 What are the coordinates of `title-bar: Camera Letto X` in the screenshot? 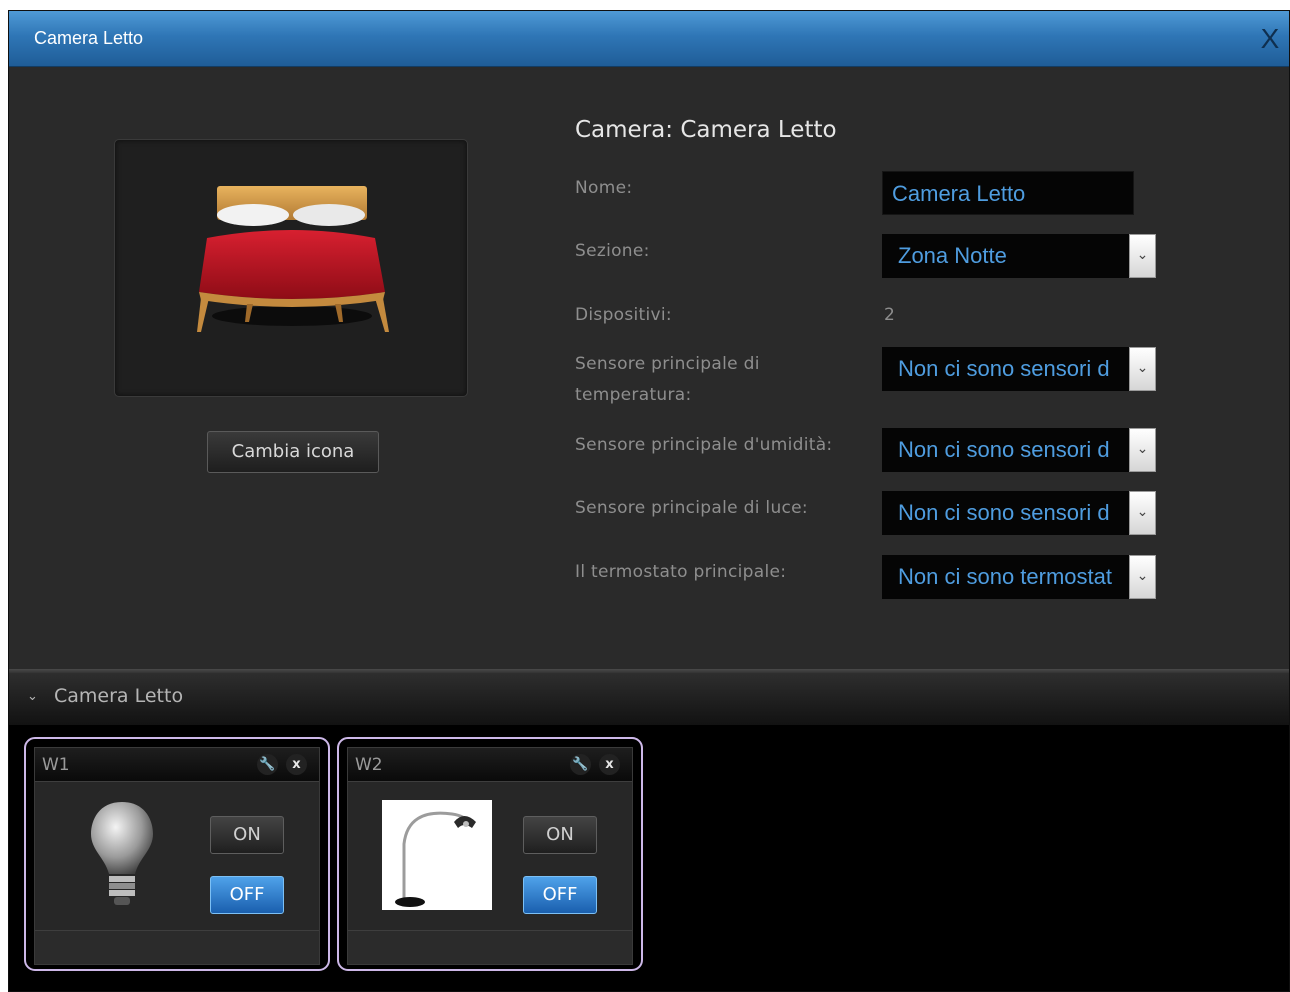 It's located at (649, 39).